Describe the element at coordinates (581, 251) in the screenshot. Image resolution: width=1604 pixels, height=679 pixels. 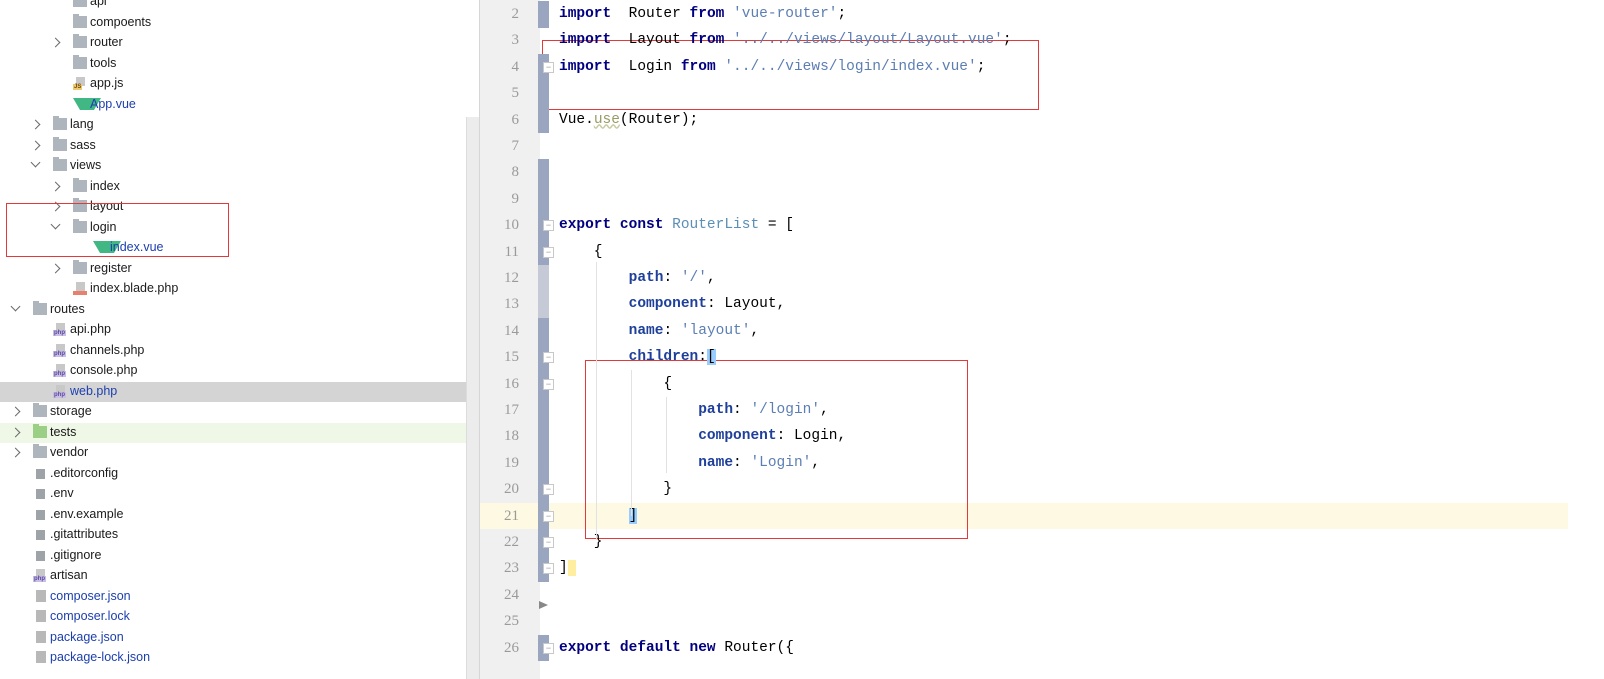
I see `token: {` at that location.